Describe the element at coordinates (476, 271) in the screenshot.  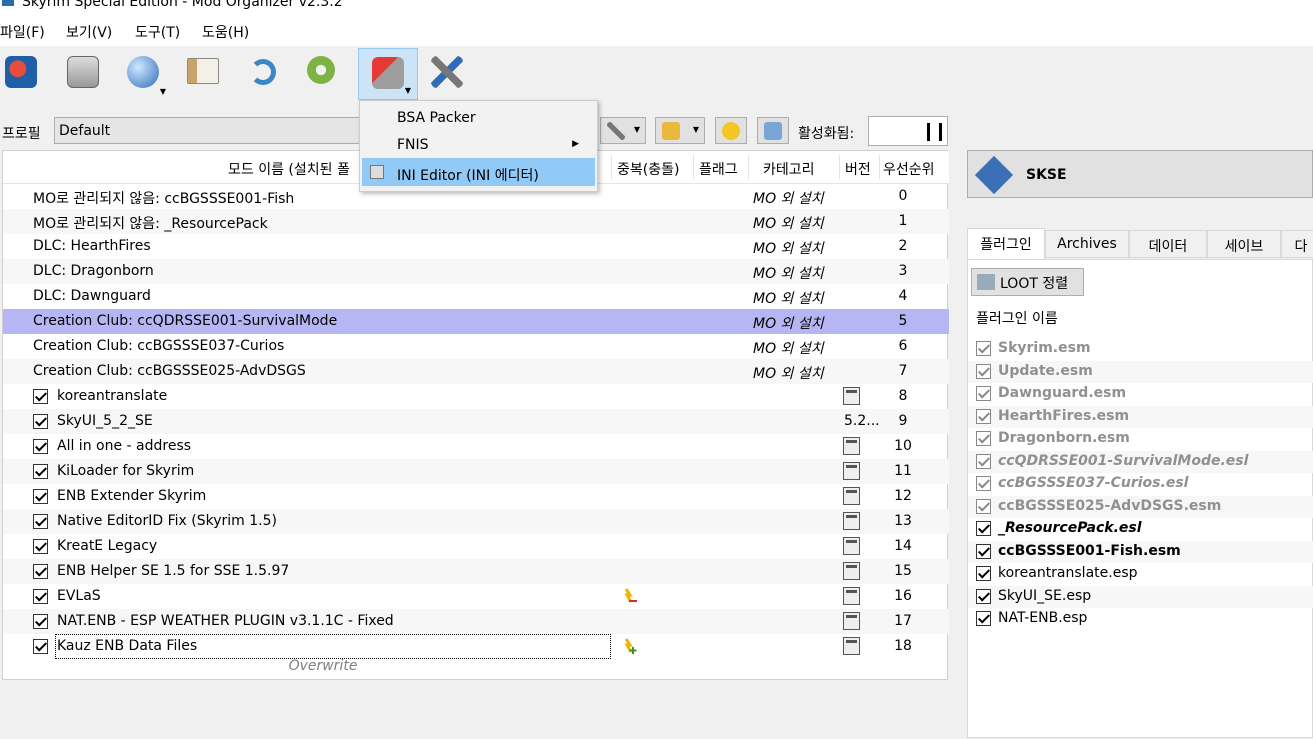
I see `mod-row: DLC: Dragonborn MO 외 설치 3` at that location.